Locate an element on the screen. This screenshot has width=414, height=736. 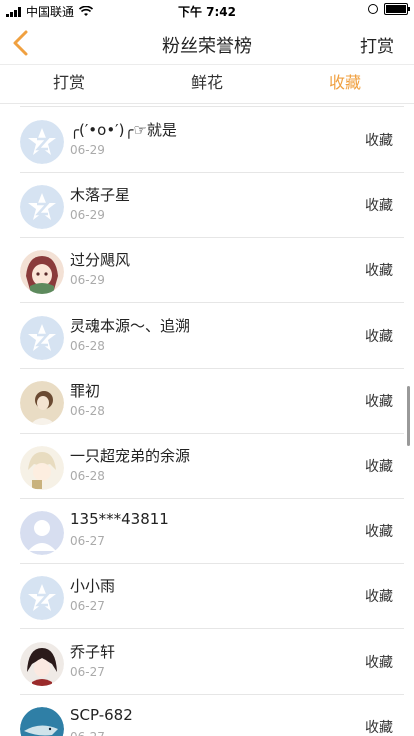
fan-row: 过分飓风 06-29 收藏 is located at coordinates (207, 271).